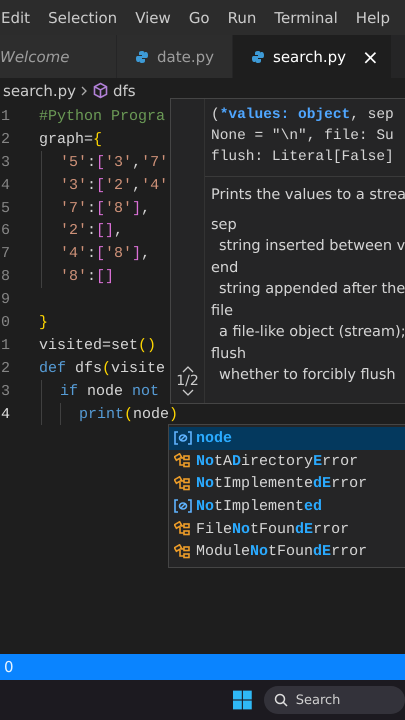 The image size is (405, 720). Describe the element at coordinates (308, 195) in the screenshot. I see `doc-summary: Prints the values to a strea` at that location.